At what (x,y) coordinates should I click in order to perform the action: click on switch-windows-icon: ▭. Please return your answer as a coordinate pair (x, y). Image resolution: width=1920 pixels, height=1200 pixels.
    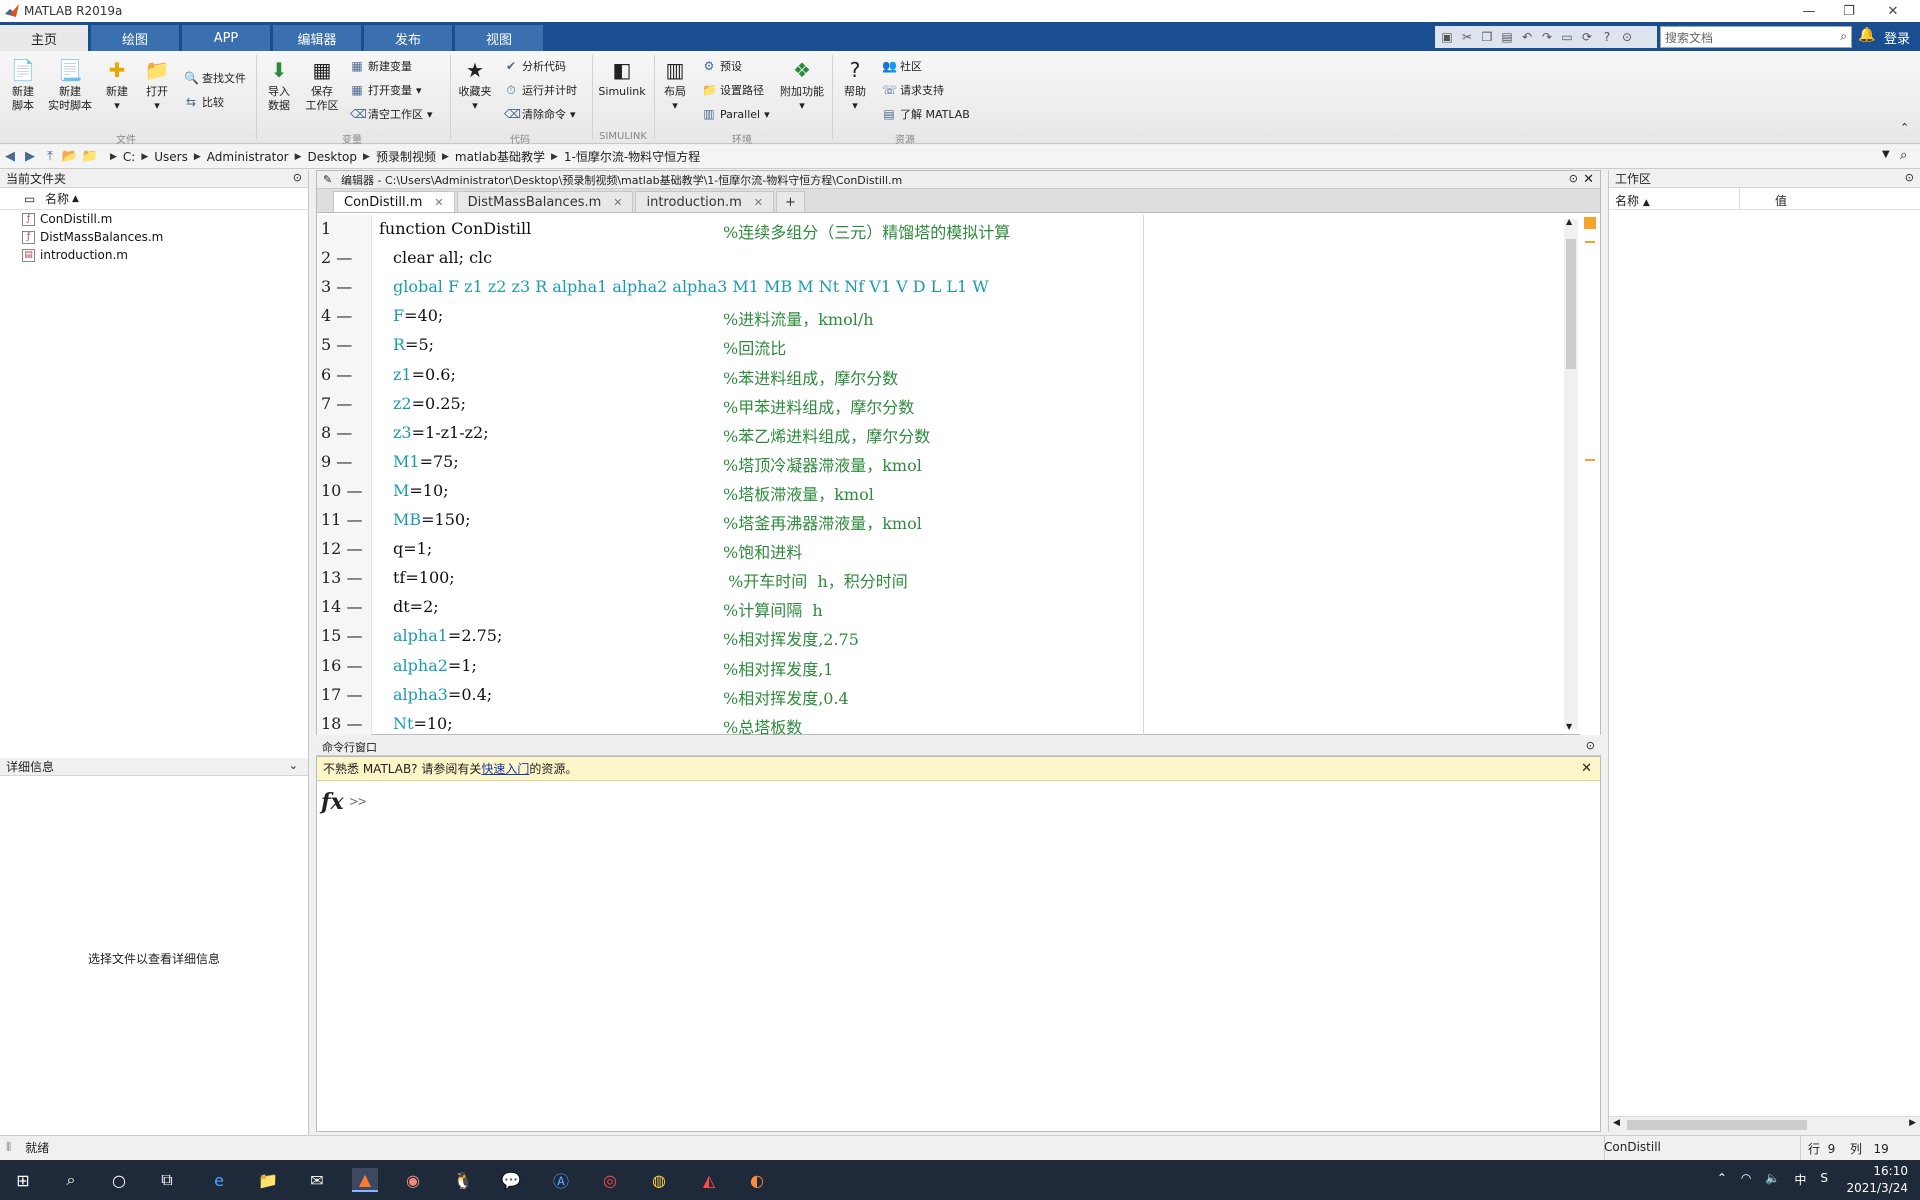
    Looking at the image, I should click on (1567, 37).